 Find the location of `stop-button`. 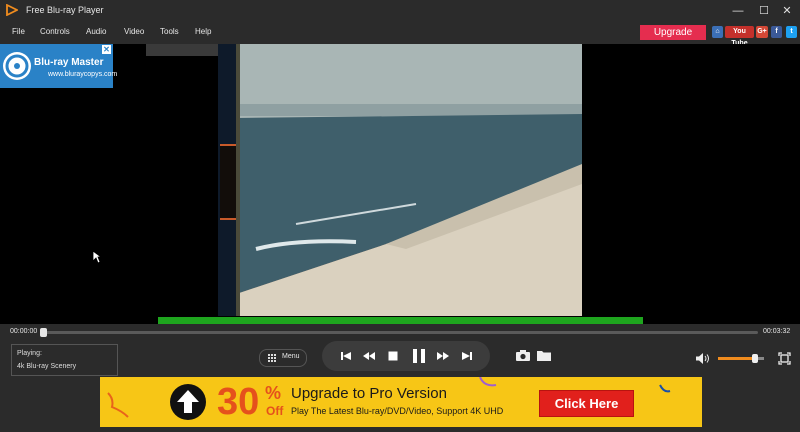

stop-button is located at coordinates (393, 356).